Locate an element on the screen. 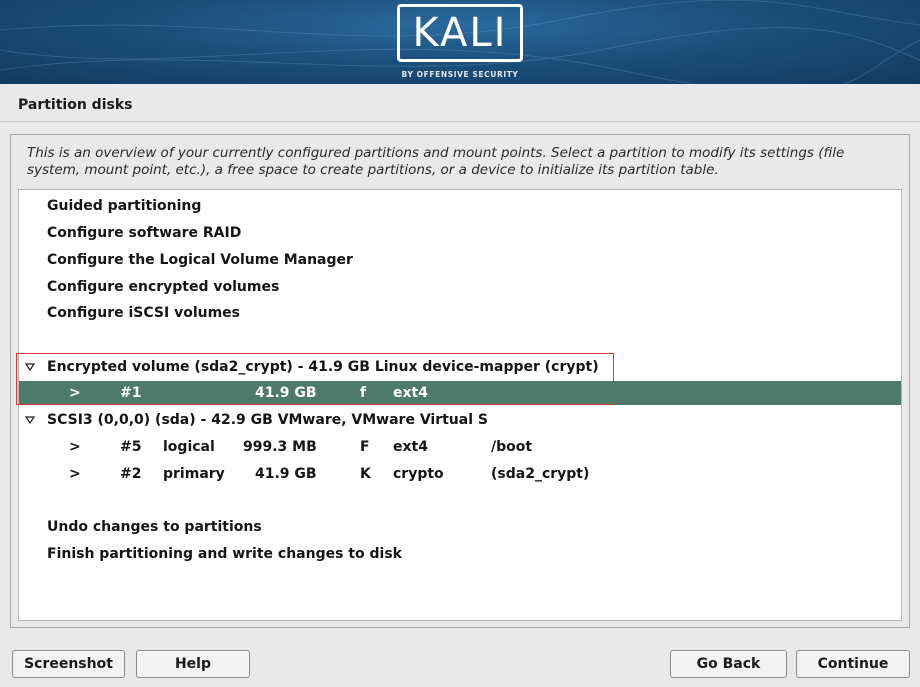 The width and height of the screenshot is (920, 687). partition-size: 999.3 MB is located at coordinates (280, 447).